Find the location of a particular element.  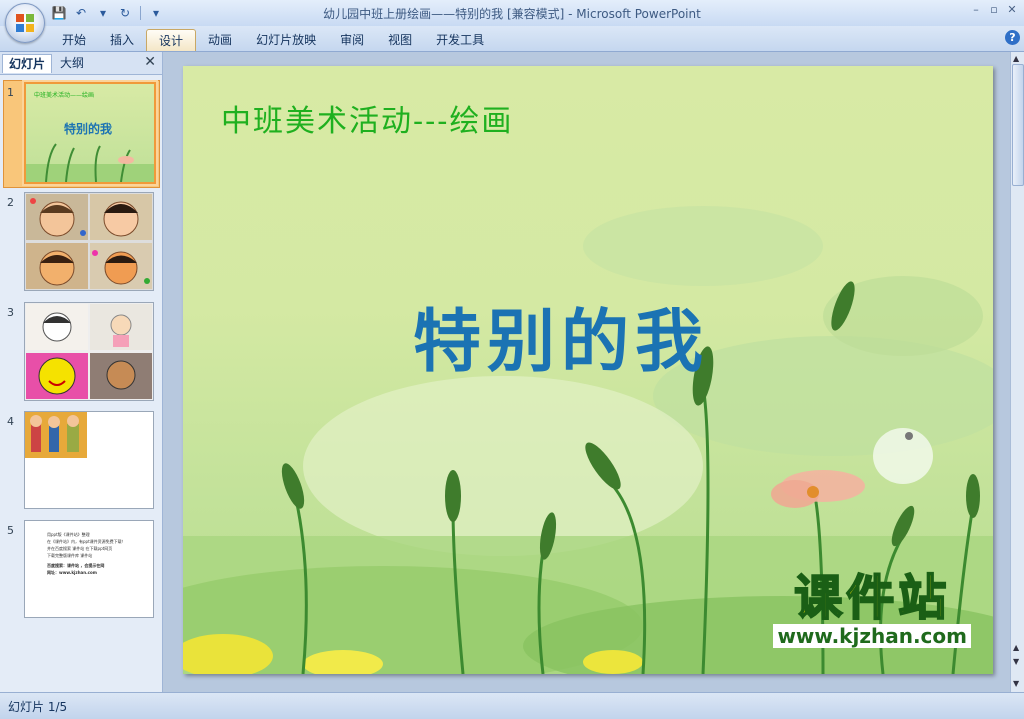

thumb-subtitle: 中班美术活动——绘画 is located at coordinates (64, 95).